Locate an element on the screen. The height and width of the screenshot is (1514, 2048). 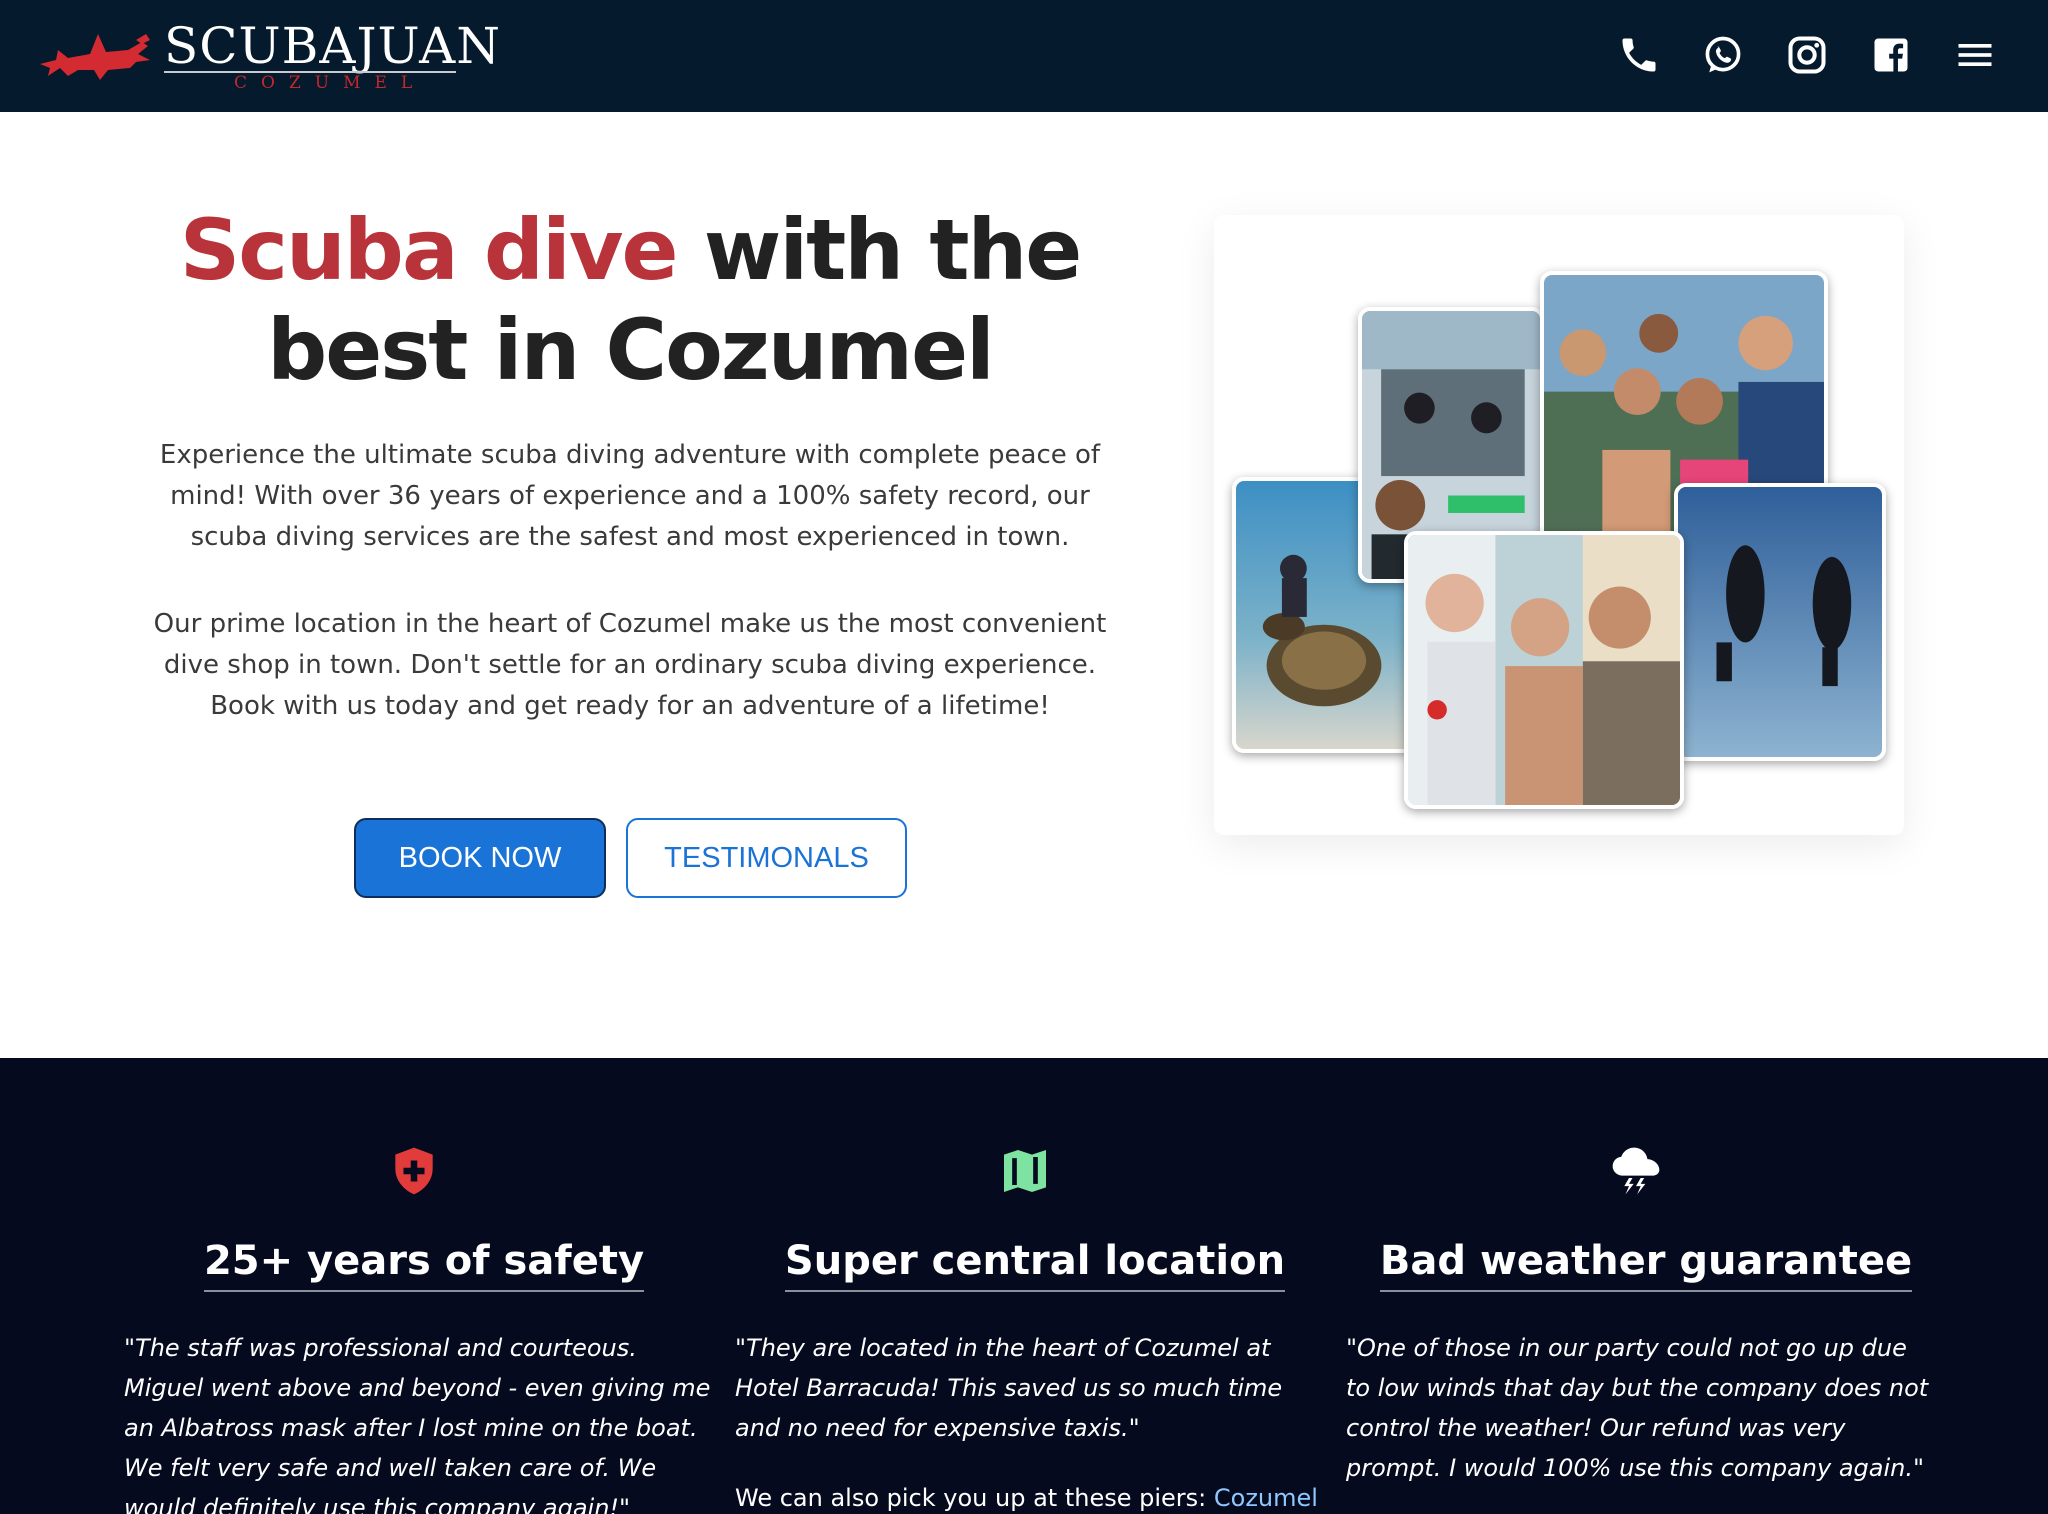
feature-title: Bad weather guarantee is located at coordinates (1646, 1264).